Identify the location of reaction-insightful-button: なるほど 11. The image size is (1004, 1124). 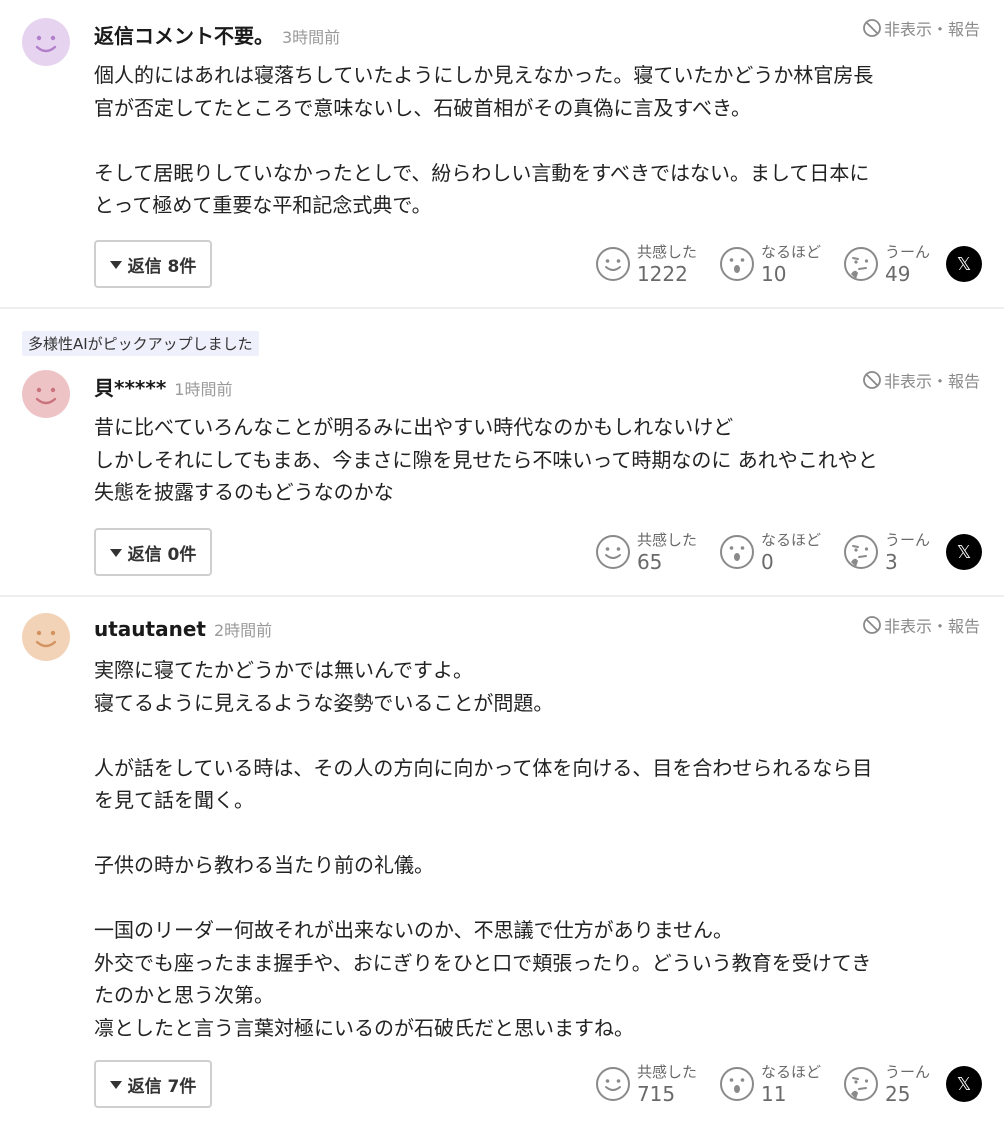
(770, 1084).